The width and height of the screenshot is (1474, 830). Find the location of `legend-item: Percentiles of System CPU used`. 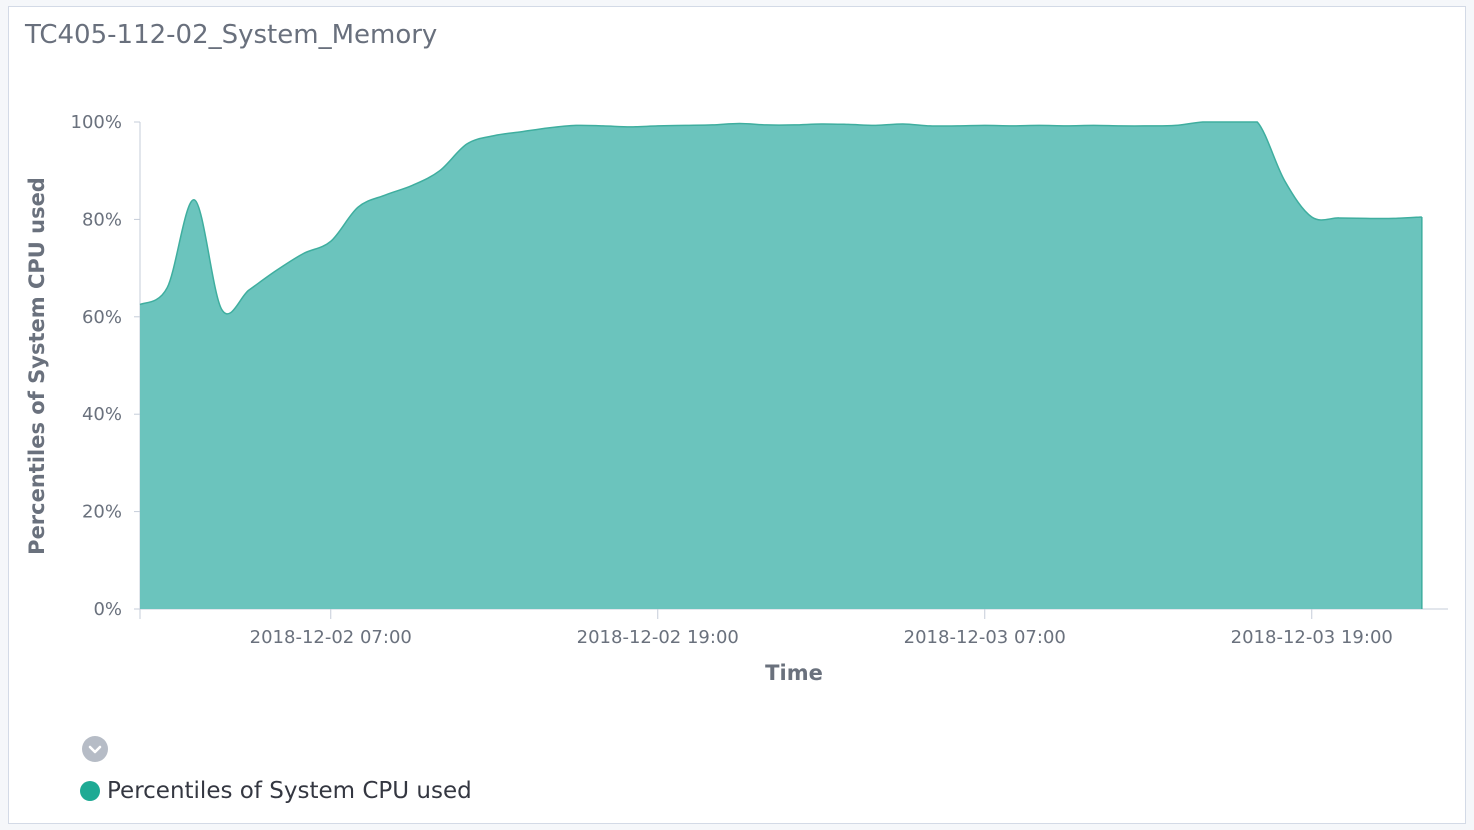

legend-item: Percentiles of System CPU used is located at coordinates (276, 791).